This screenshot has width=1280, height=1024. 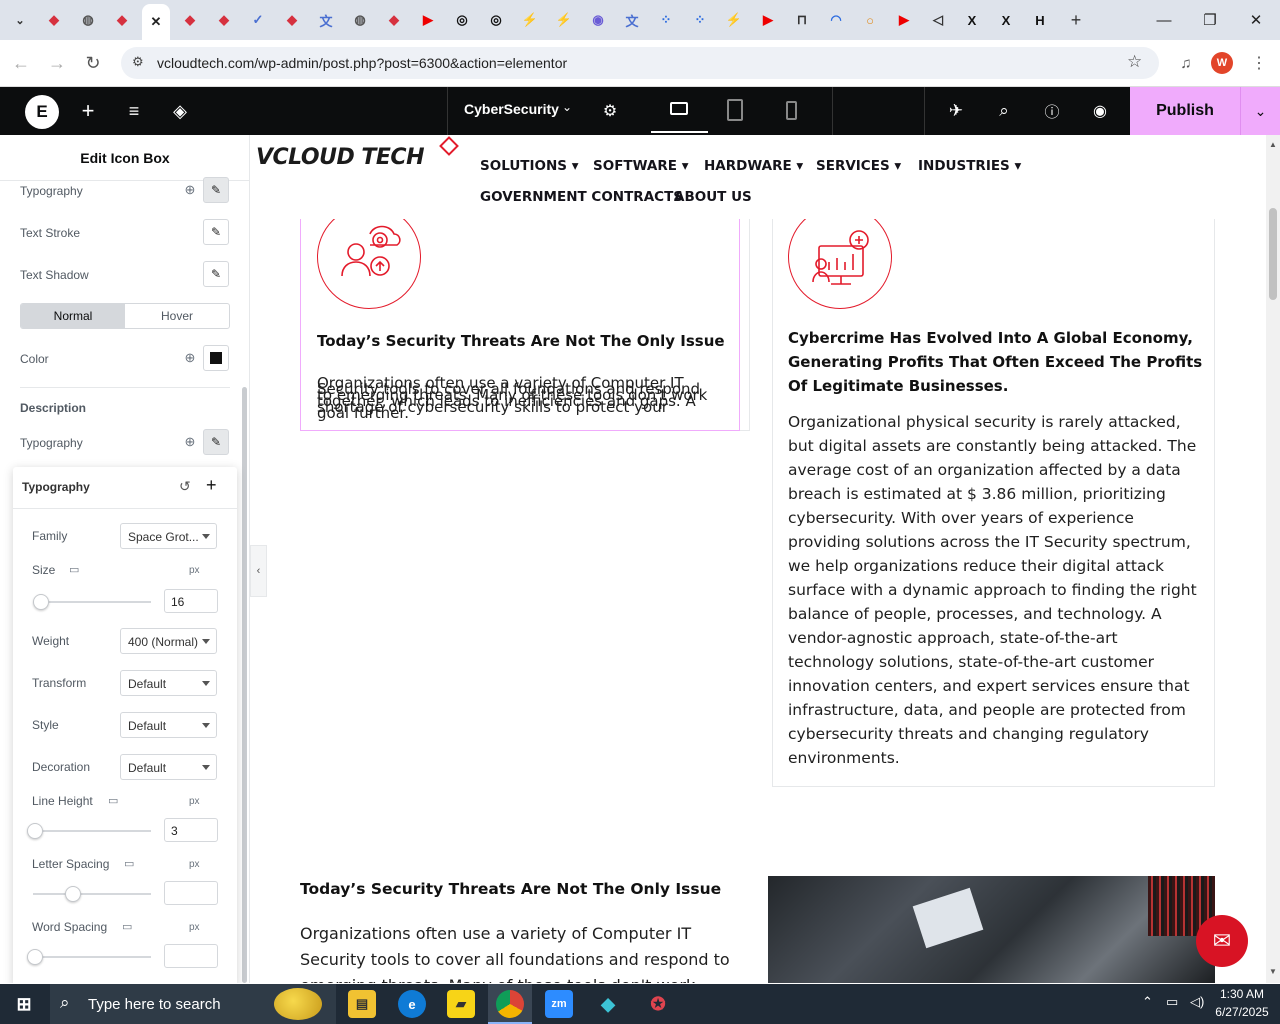 What do you see at coordinates (1256, 20) in the screenshot?
I see `window-close-icon: ✕` at bounding box center [1256, 20].